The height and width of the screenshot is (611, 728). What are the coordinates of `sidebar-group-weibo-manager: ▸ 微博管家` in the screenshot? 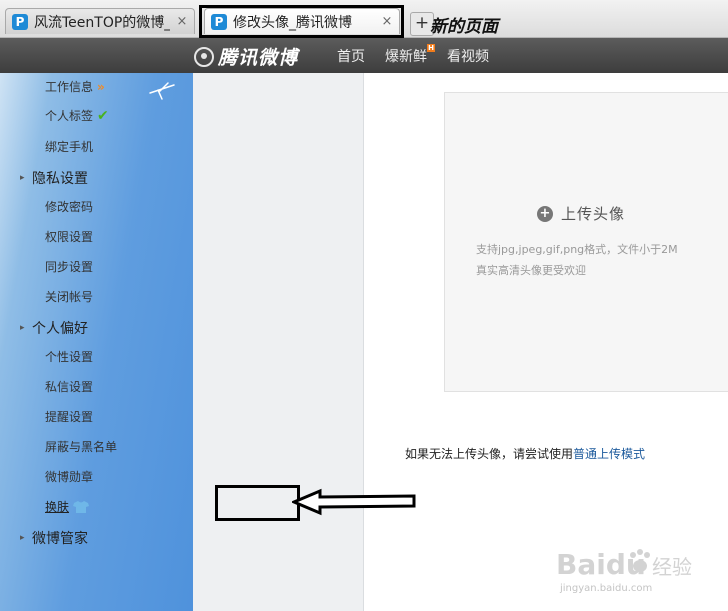 It's located at (54, 538).